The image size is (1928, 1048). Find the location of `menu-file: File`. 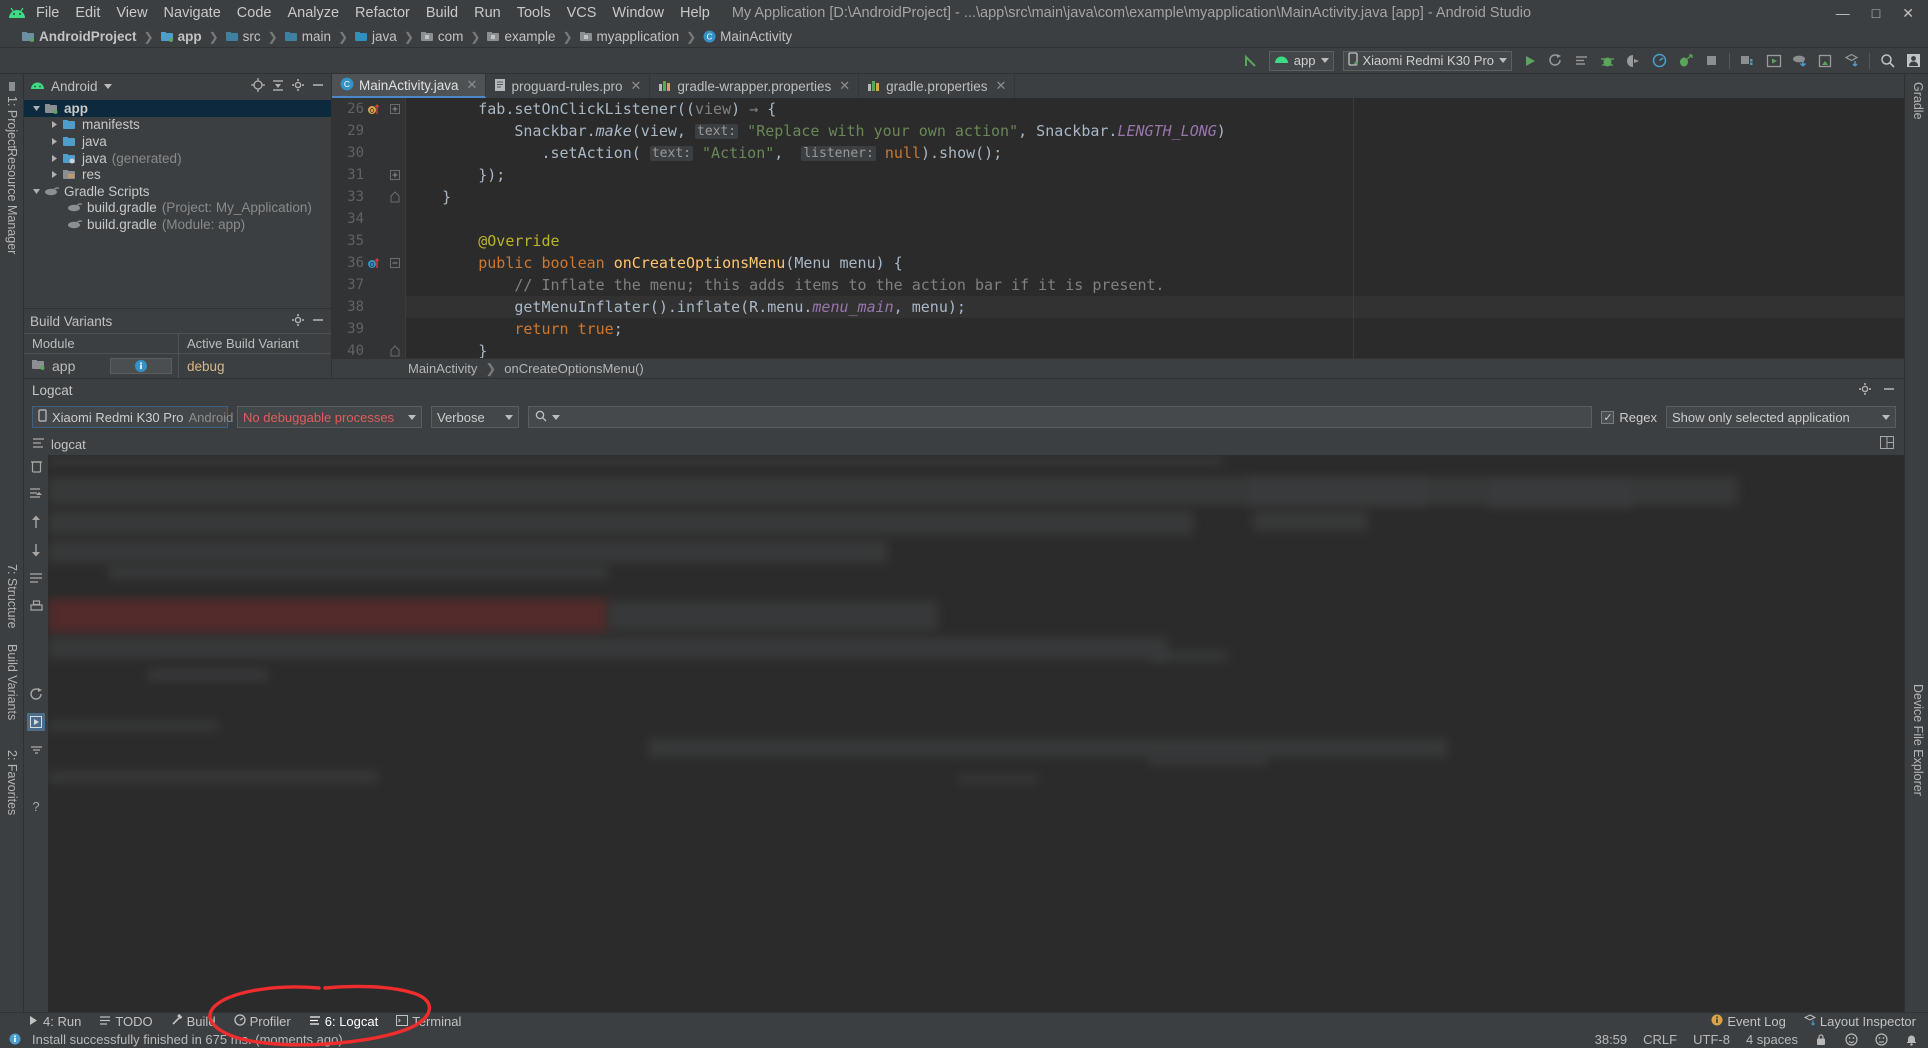

menu-file: File is located at coordinates (47, 13).